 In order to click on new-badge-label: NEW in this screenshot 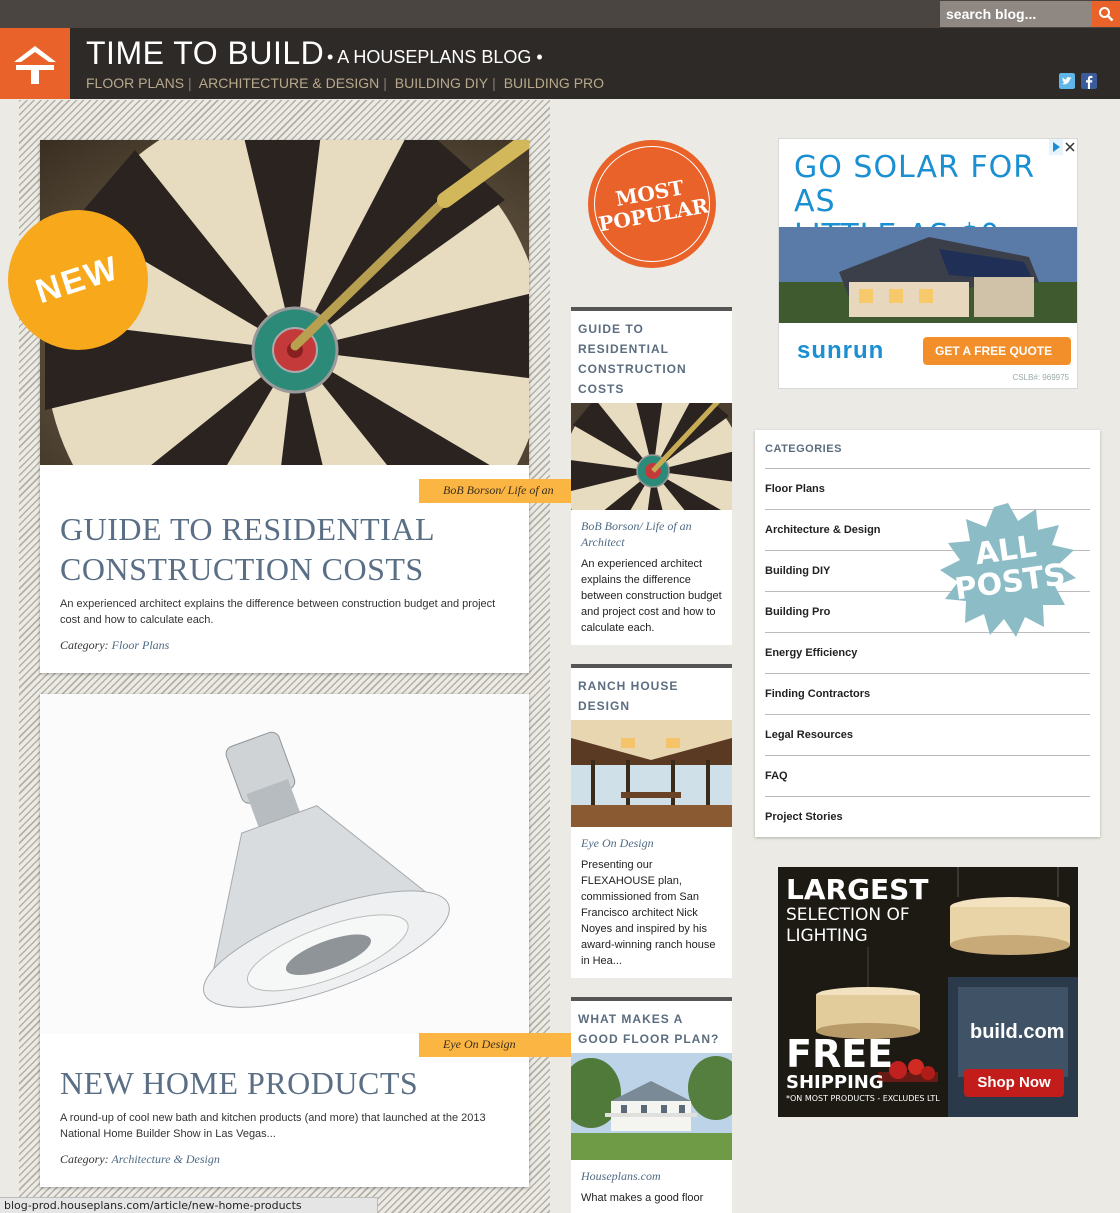, I will do `click(78, 279)`.